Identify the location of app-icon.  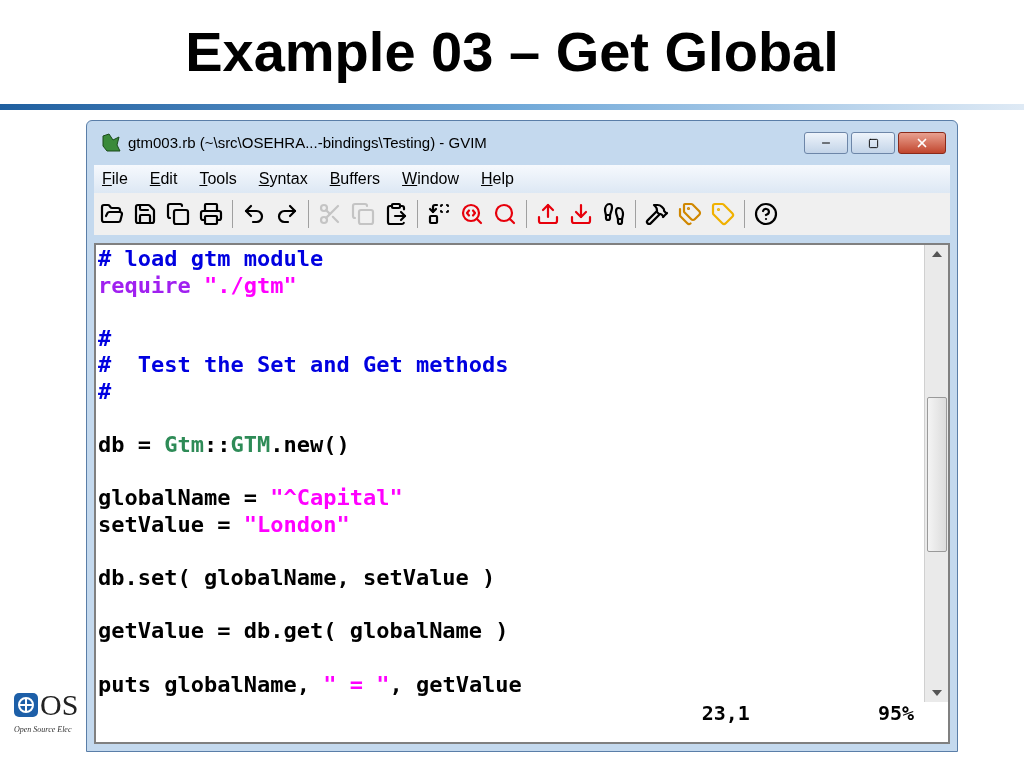
(111, 143).